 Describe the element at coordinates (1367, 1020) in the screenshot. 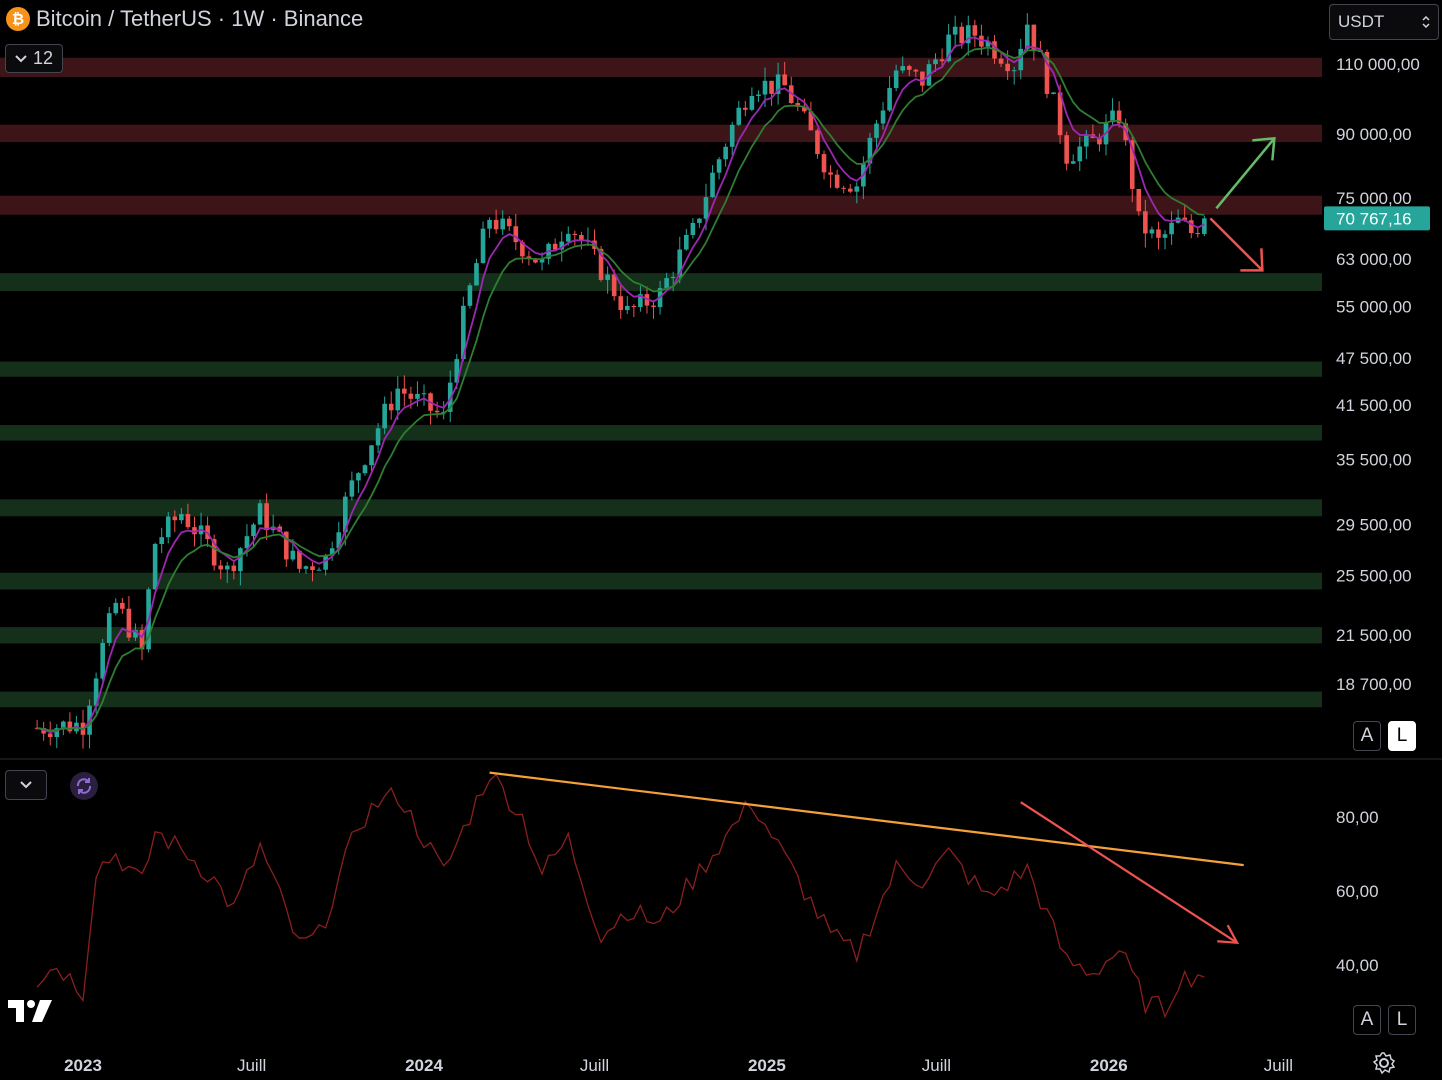

I see `rsi-auto-scale-button: A` at that location.